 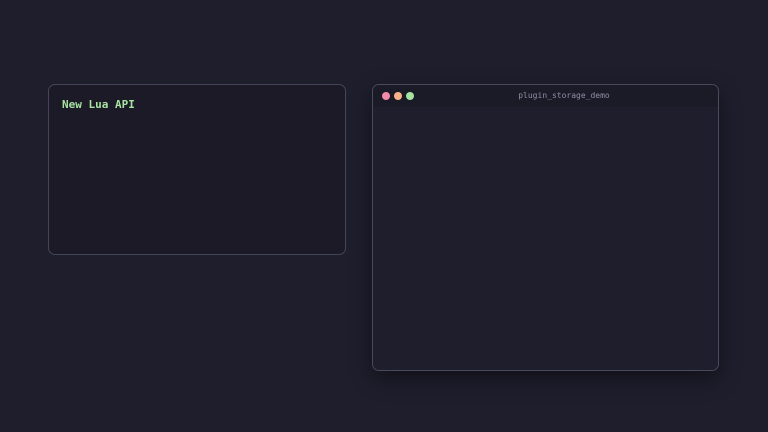 I want to click on info-panel-title: New Lua API, so click(x=98, y=104).